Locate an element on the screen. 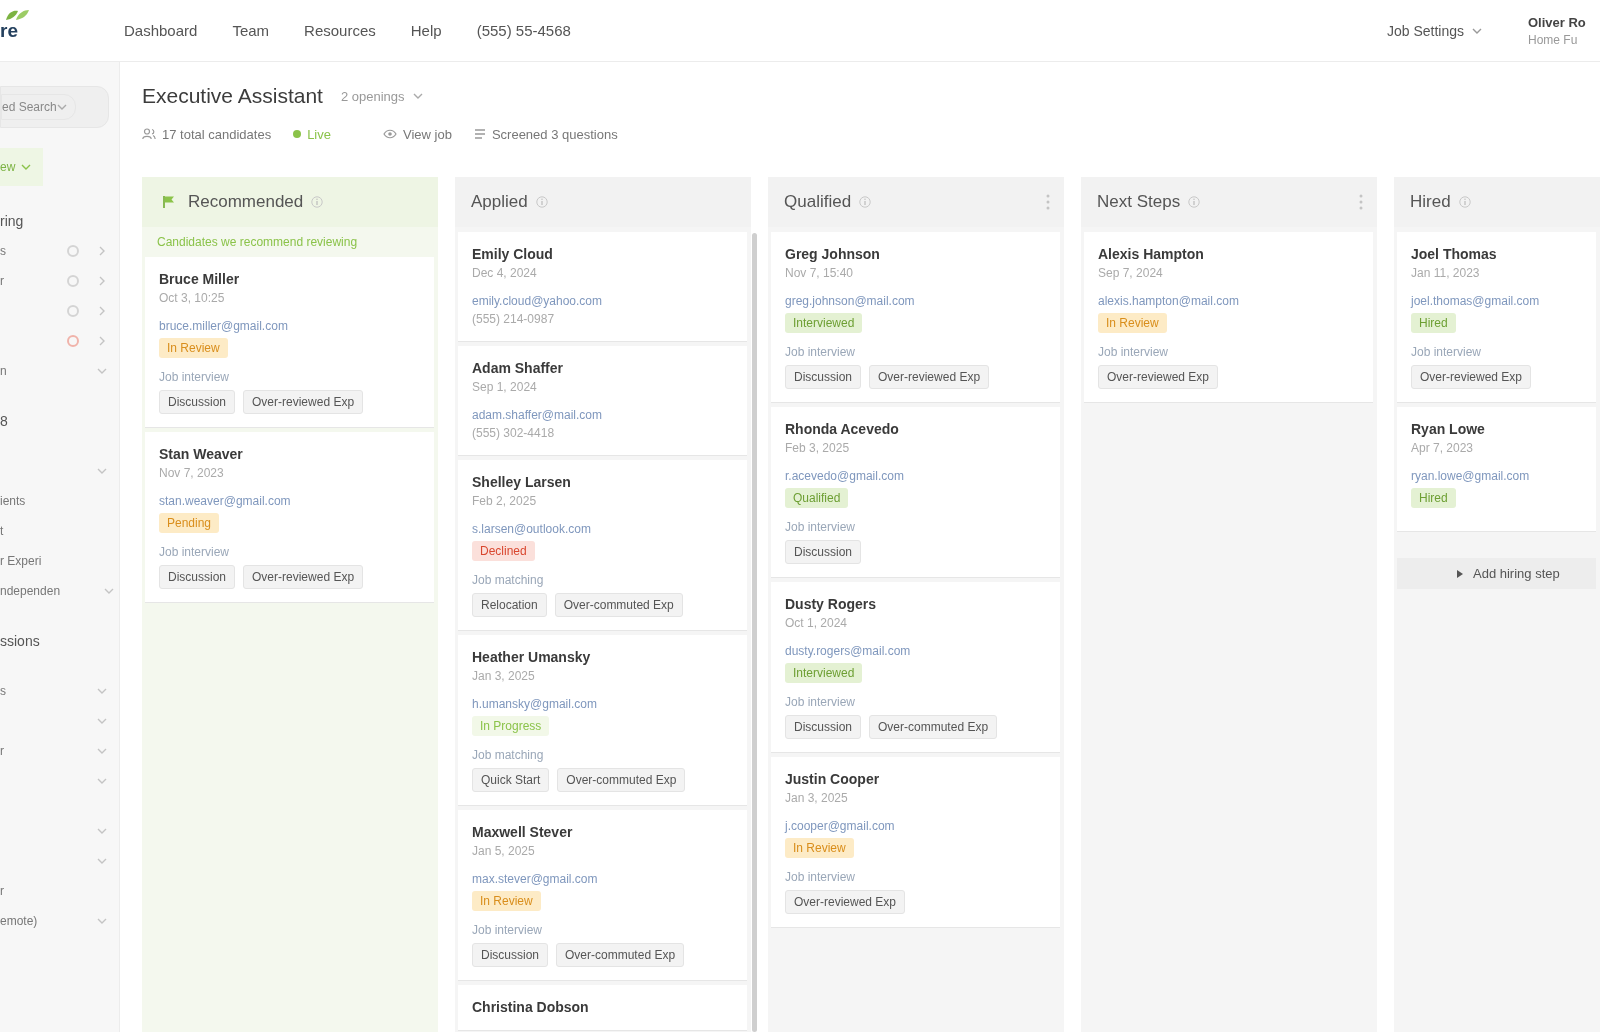 Image resolution: width=1600 pixels, height=1032 pixels. add-step-button: Add hiring step is located at coordinates (1496, 573).